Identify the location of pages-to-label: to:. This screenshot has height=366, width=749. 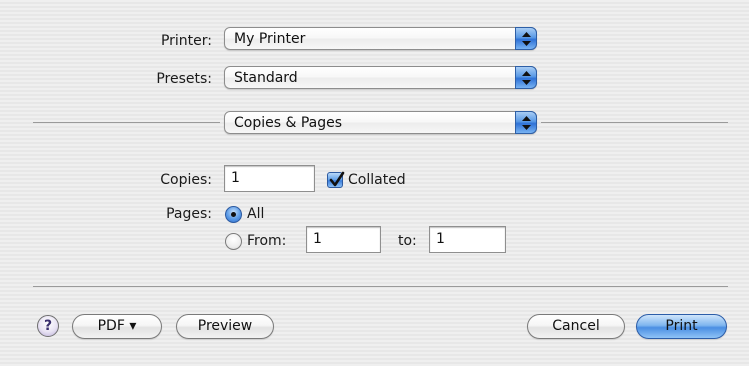
(407, 241).